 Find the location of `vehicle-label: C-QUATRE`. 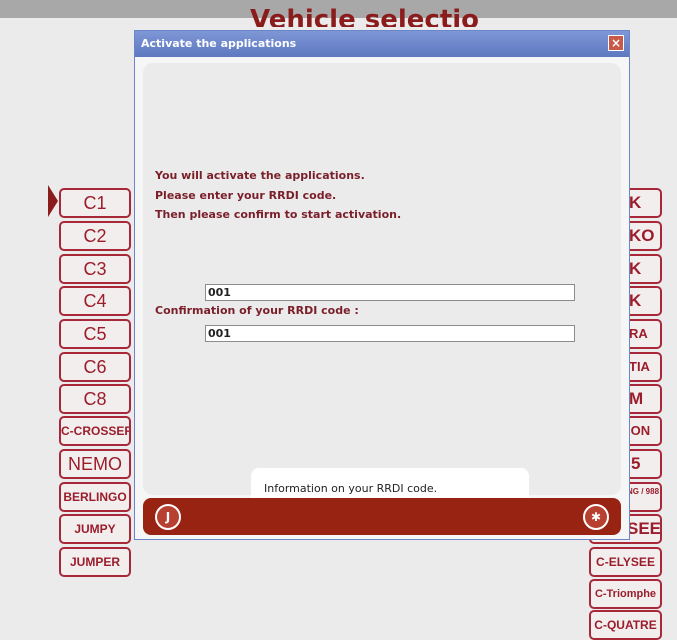

vehicle-label: C-QUATRE is located at coordinates (625, 625).